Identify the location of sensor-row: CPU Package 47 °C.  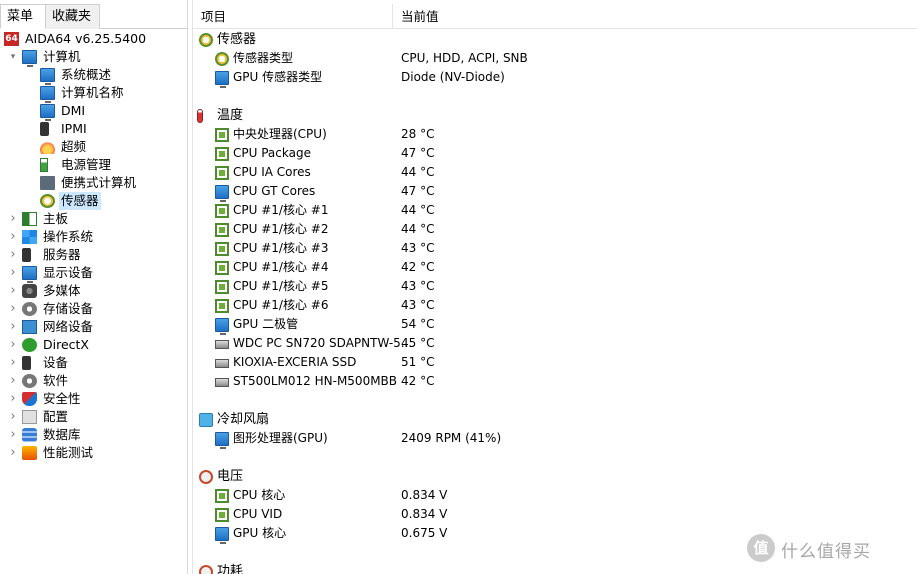
(555, 153).